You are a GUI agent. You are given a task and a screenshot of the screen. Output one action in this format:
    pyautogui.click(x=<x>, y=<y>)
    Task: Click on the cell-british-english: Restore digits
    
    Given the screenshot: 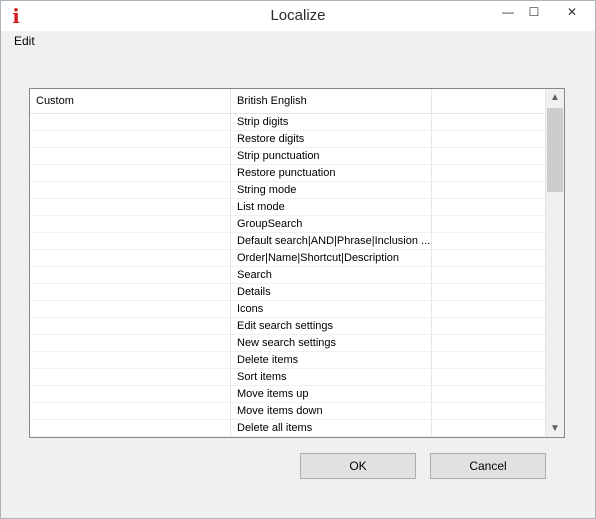 What is the action you would take?
    pyautogui.click(x=331, y=139)
    